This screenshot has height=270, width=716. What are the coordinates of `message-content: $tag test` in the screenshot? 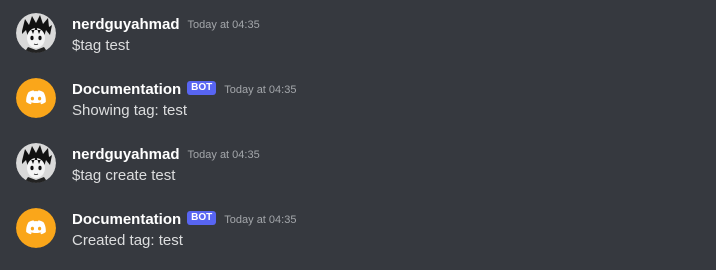 It's located at (101, 45).